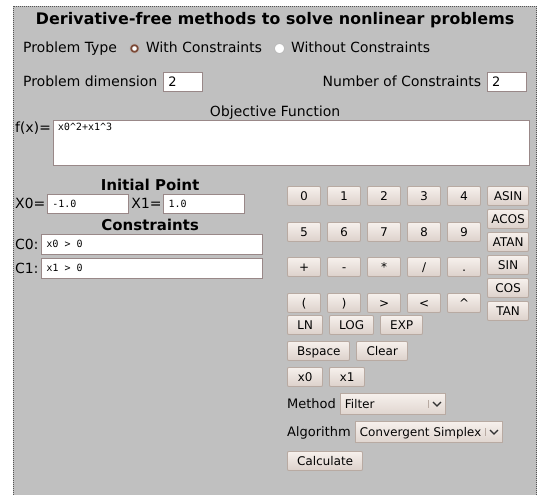 The image size is (549, 495). Describe the element at coordinates (204, 48) in the screenshot. I see `radio-label: With Constraints` at that location.